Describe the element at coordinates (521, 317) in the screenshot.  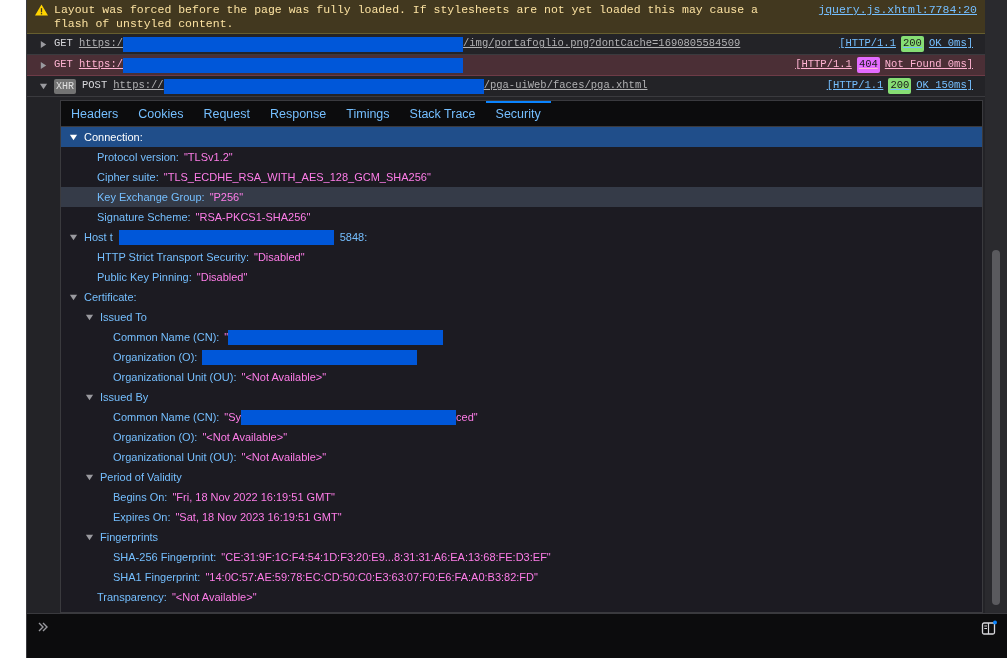
I see `tree-row: Issued To` at that location.